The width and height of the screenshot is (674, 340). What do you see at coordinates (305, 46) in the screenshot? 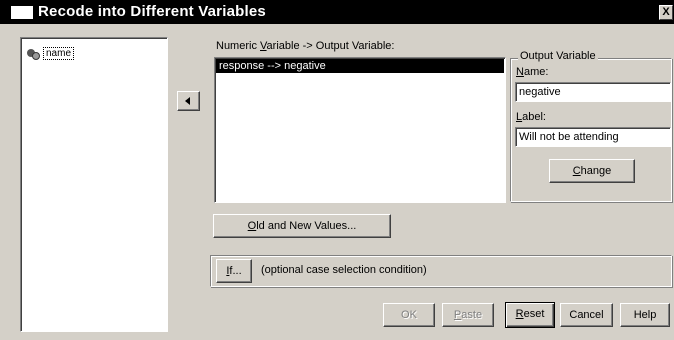
I see `mapping-list-label: Numeric Variable -> Output Variable:` at bounding box center [305, 46].